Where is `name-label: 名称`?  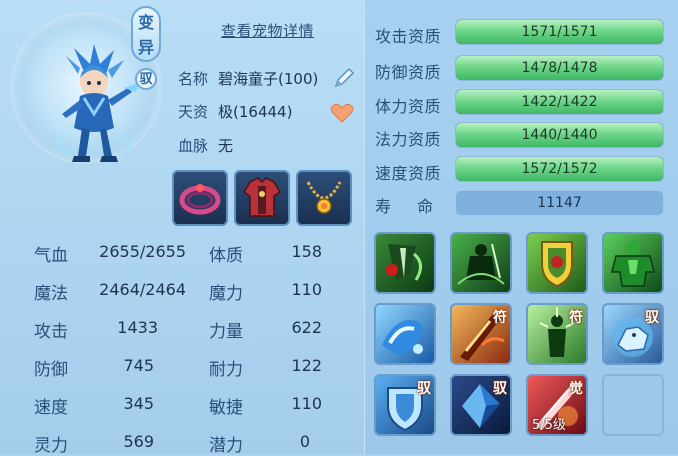
name-label: 名称 is located at coordinates (193, 79).